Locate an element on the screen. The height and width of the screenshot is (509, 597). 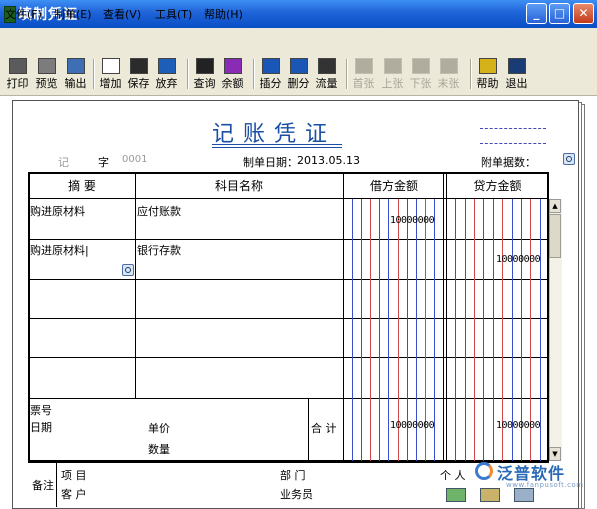
remark-divider is located at coordinates (56, 484).